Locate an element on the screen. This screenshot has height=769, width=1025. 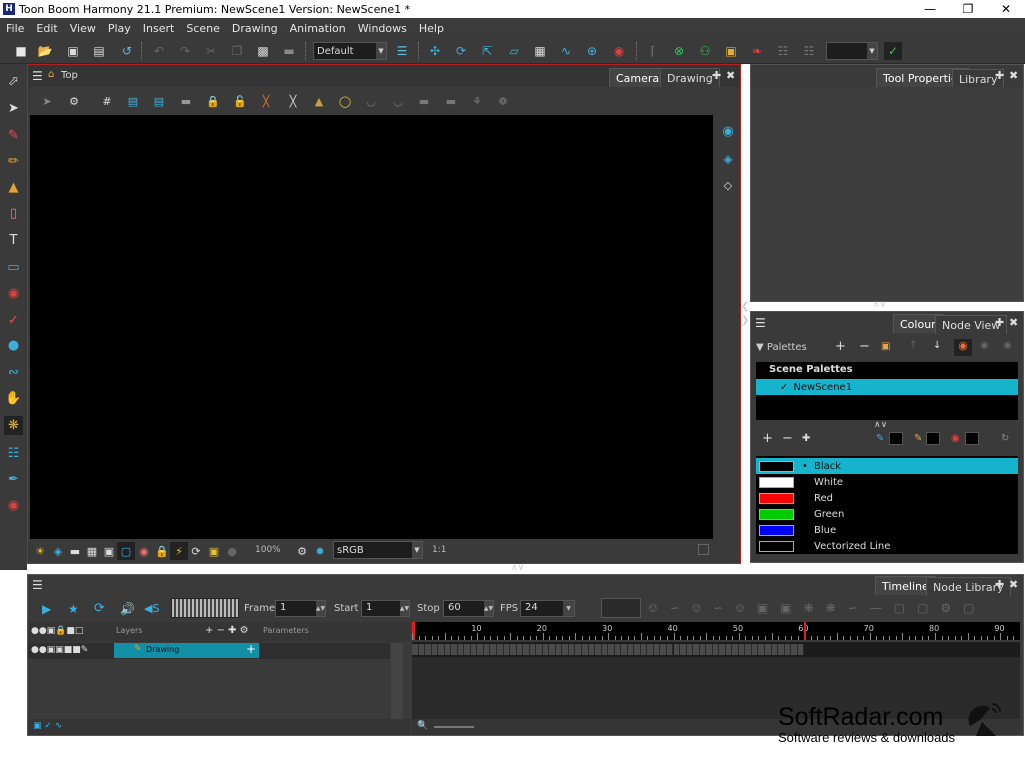
resize-grip-icon is located at coordinates (703, 549).